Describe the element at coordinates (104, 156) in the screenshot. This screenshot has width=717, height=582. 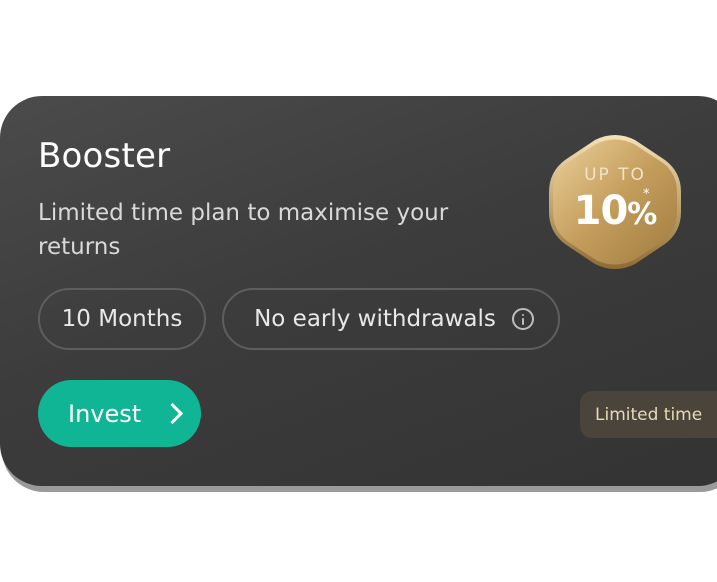
I see `plan-title: Booster` at that location.